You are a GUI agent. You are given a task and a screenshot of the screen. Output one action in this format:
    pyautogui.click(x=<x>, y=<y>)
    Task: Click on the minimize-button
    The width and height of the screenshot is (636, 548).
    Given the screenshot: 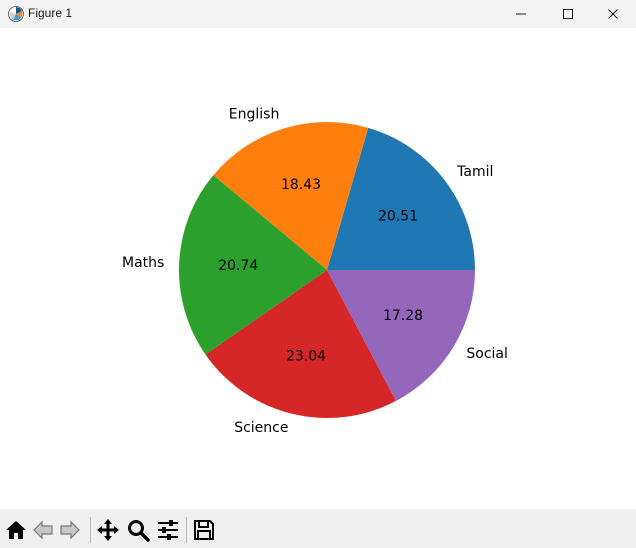 What is the action you would take?
    pyautogui.click(x=521, y=14)
    